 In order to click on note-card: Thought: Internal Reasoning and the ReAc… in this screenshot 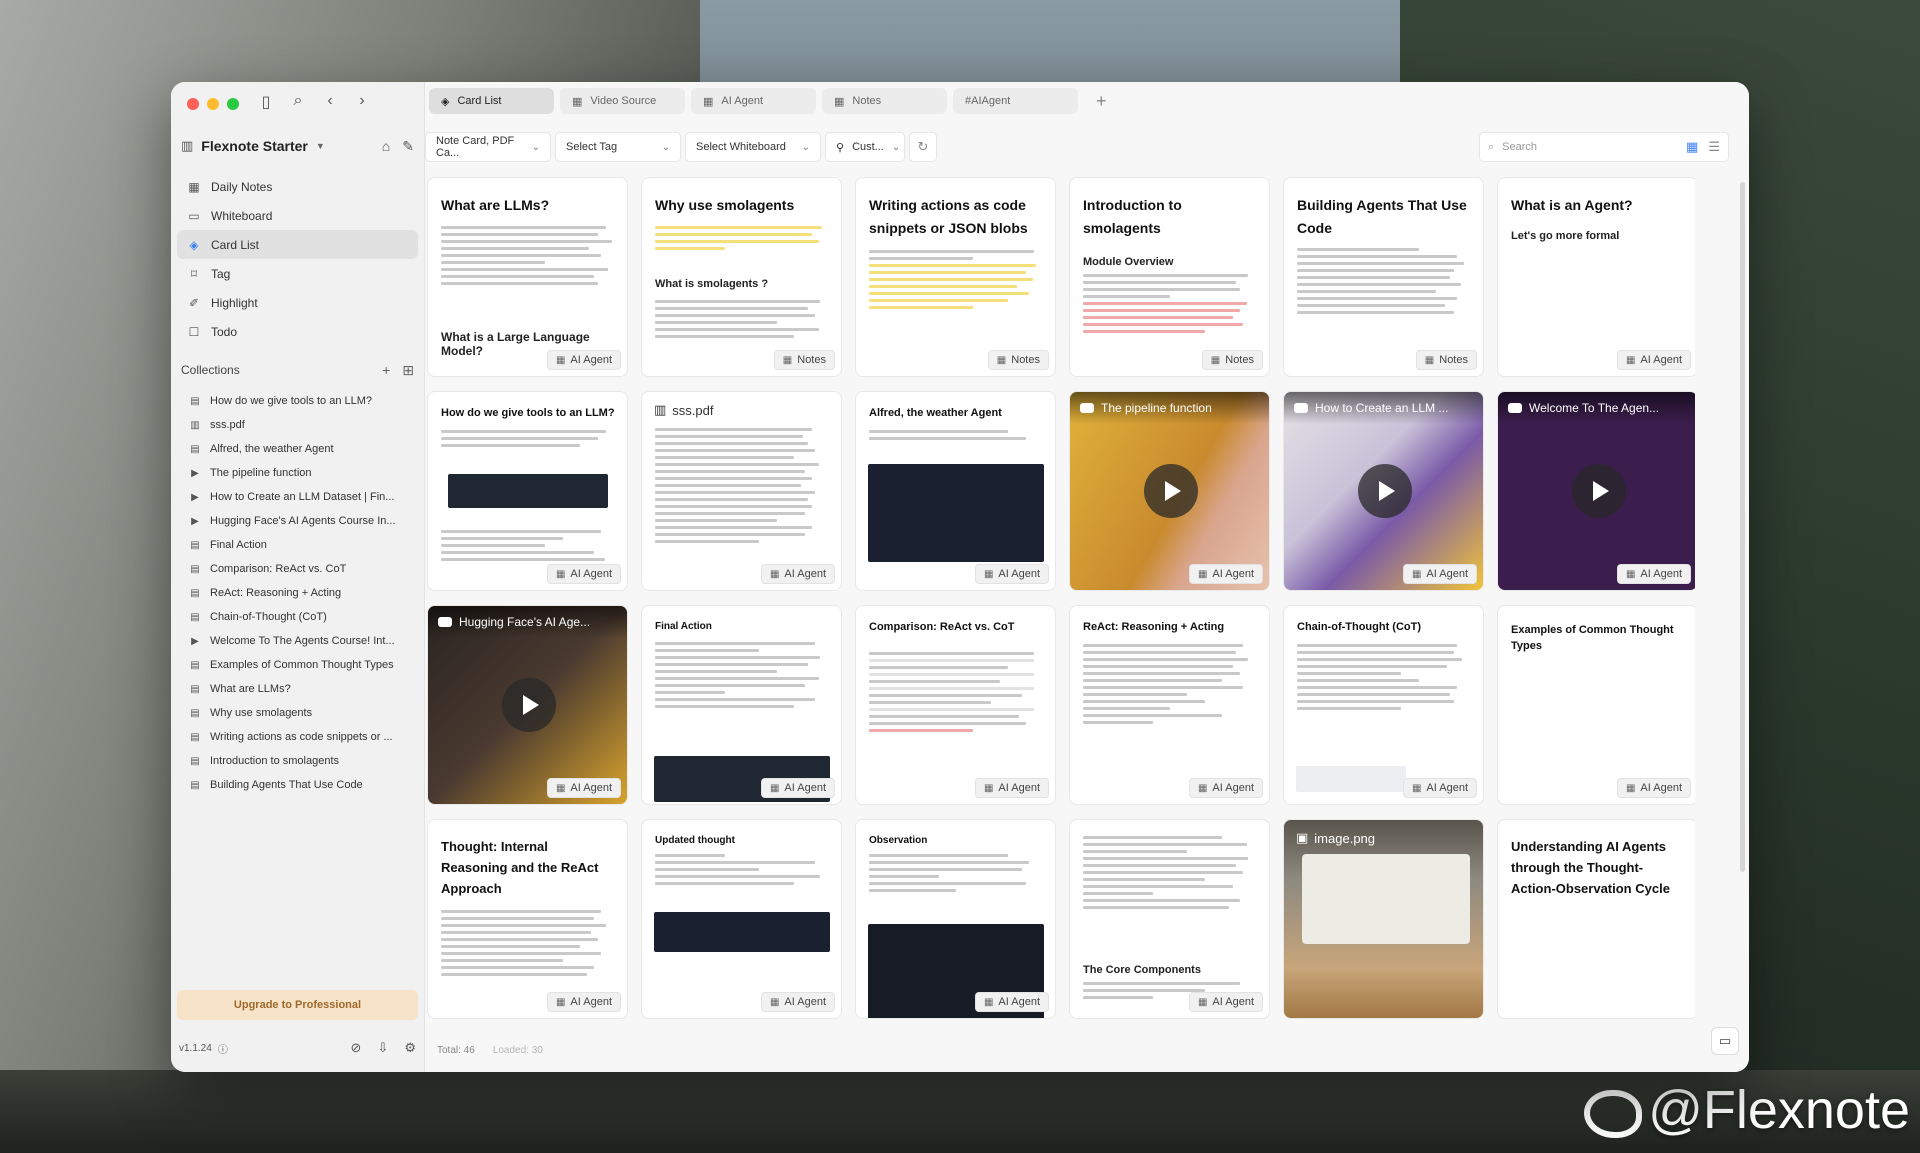, I will do `click(527, 919)`.